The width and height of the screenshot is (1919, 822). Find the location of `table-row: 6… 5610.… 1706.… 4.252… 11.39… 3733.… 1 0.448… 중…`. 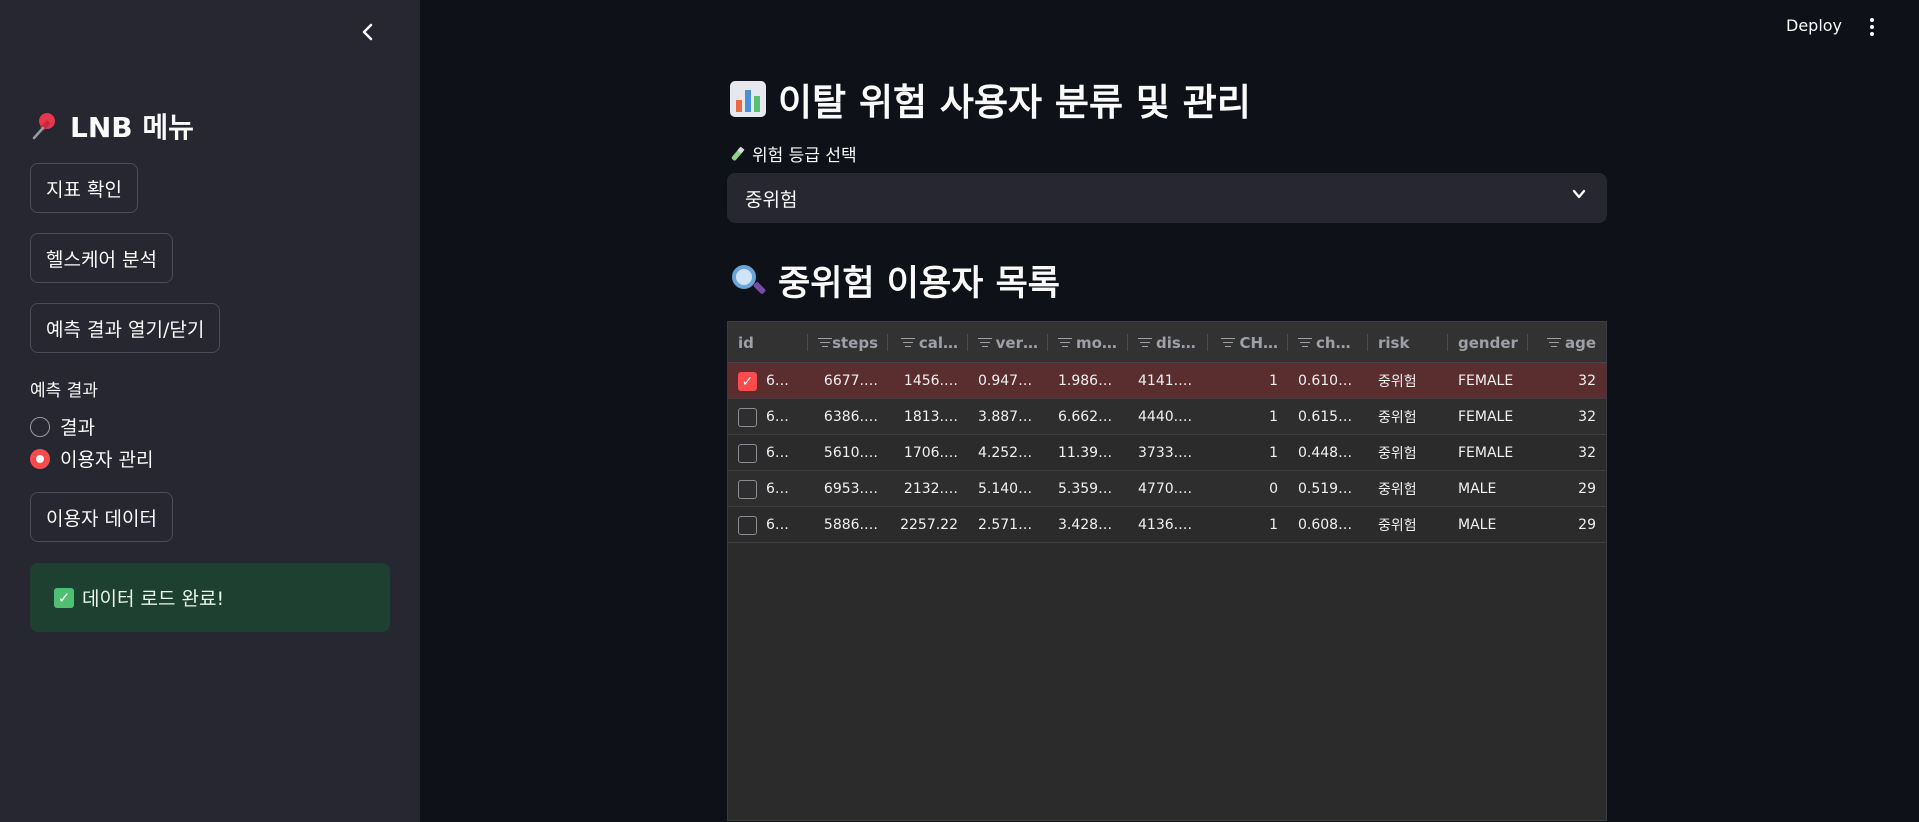

table-row: 6… 5610.… 1706.… 4.252… 11.39… 3733.… 1 0.448… 중… is located at coordinates (1167, 453).